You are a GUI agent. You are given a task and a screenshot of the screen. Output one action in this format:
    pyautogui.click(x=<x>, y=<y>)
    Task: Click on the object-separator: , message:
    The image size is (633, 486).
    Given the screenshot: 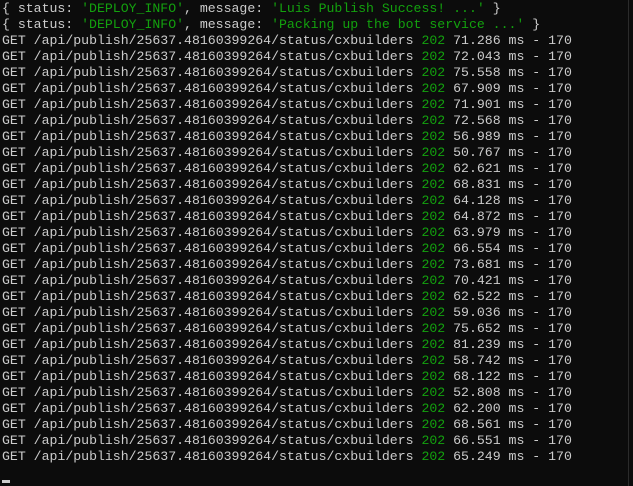 What is the action you would take?
    pyautogui.click(x=228, y=8)
    